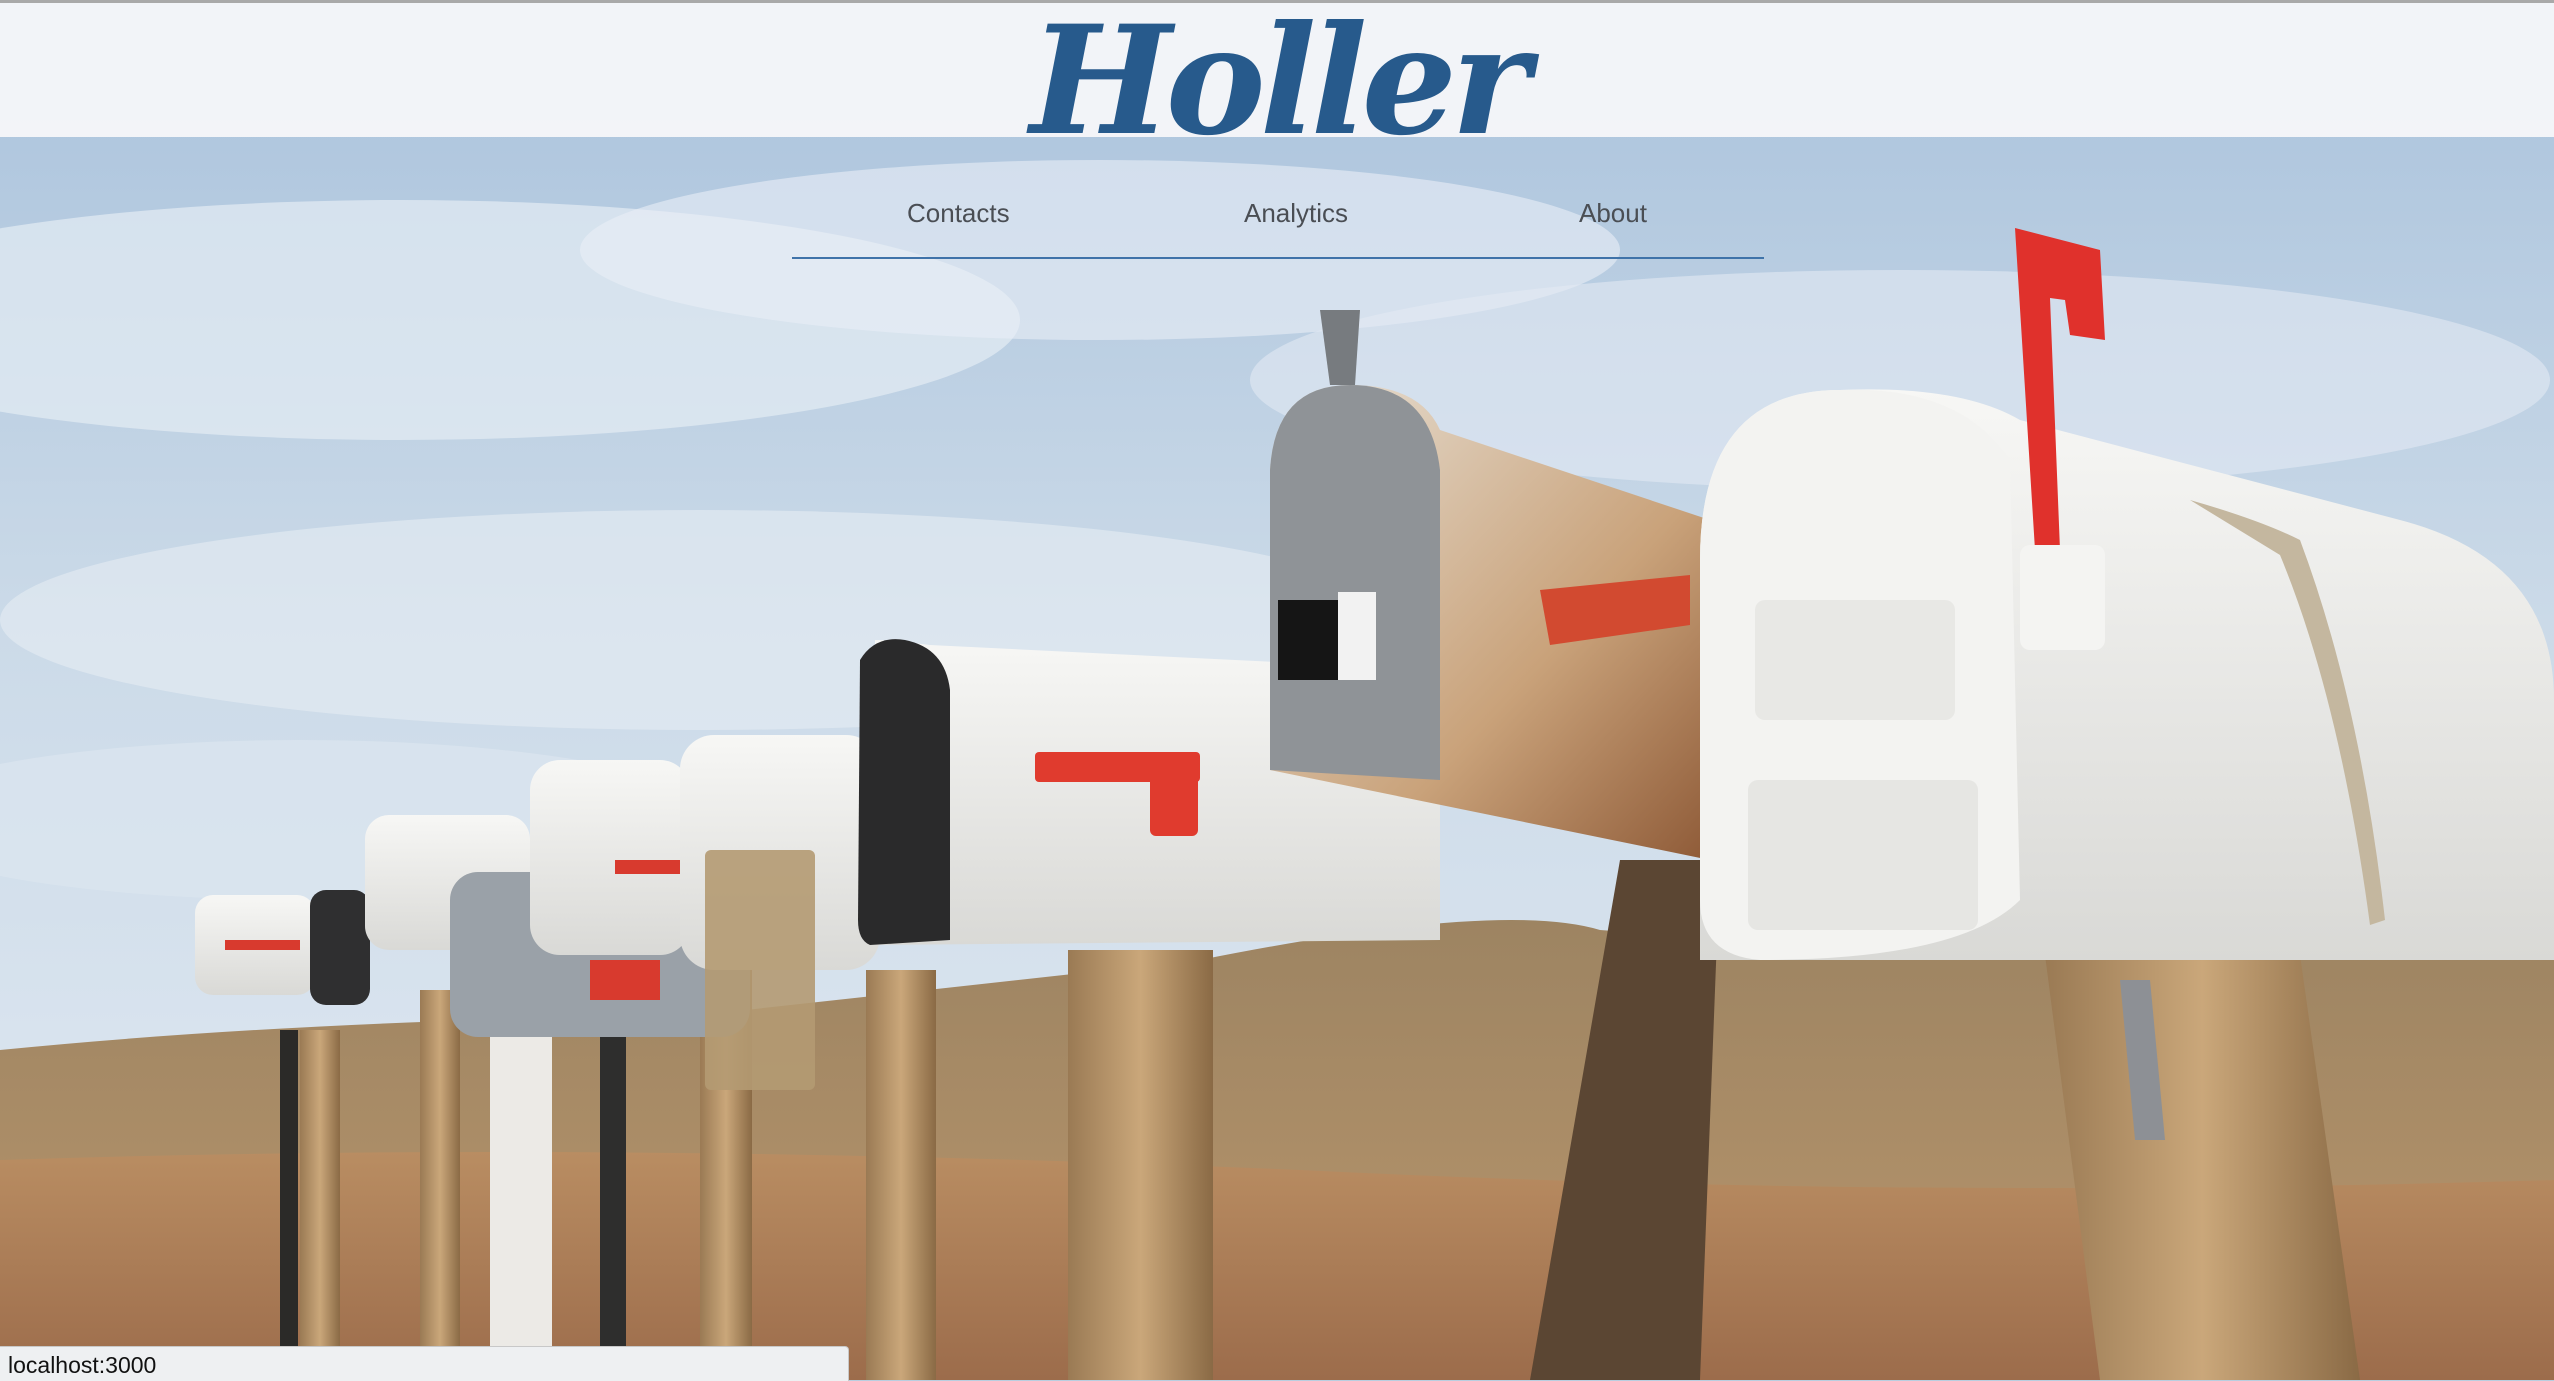 This screenshot has width=2554, height=1381. Describe the element at coordinates (82, 1365) in the screenshot. I see `status-url: localhost:3000` at that location.